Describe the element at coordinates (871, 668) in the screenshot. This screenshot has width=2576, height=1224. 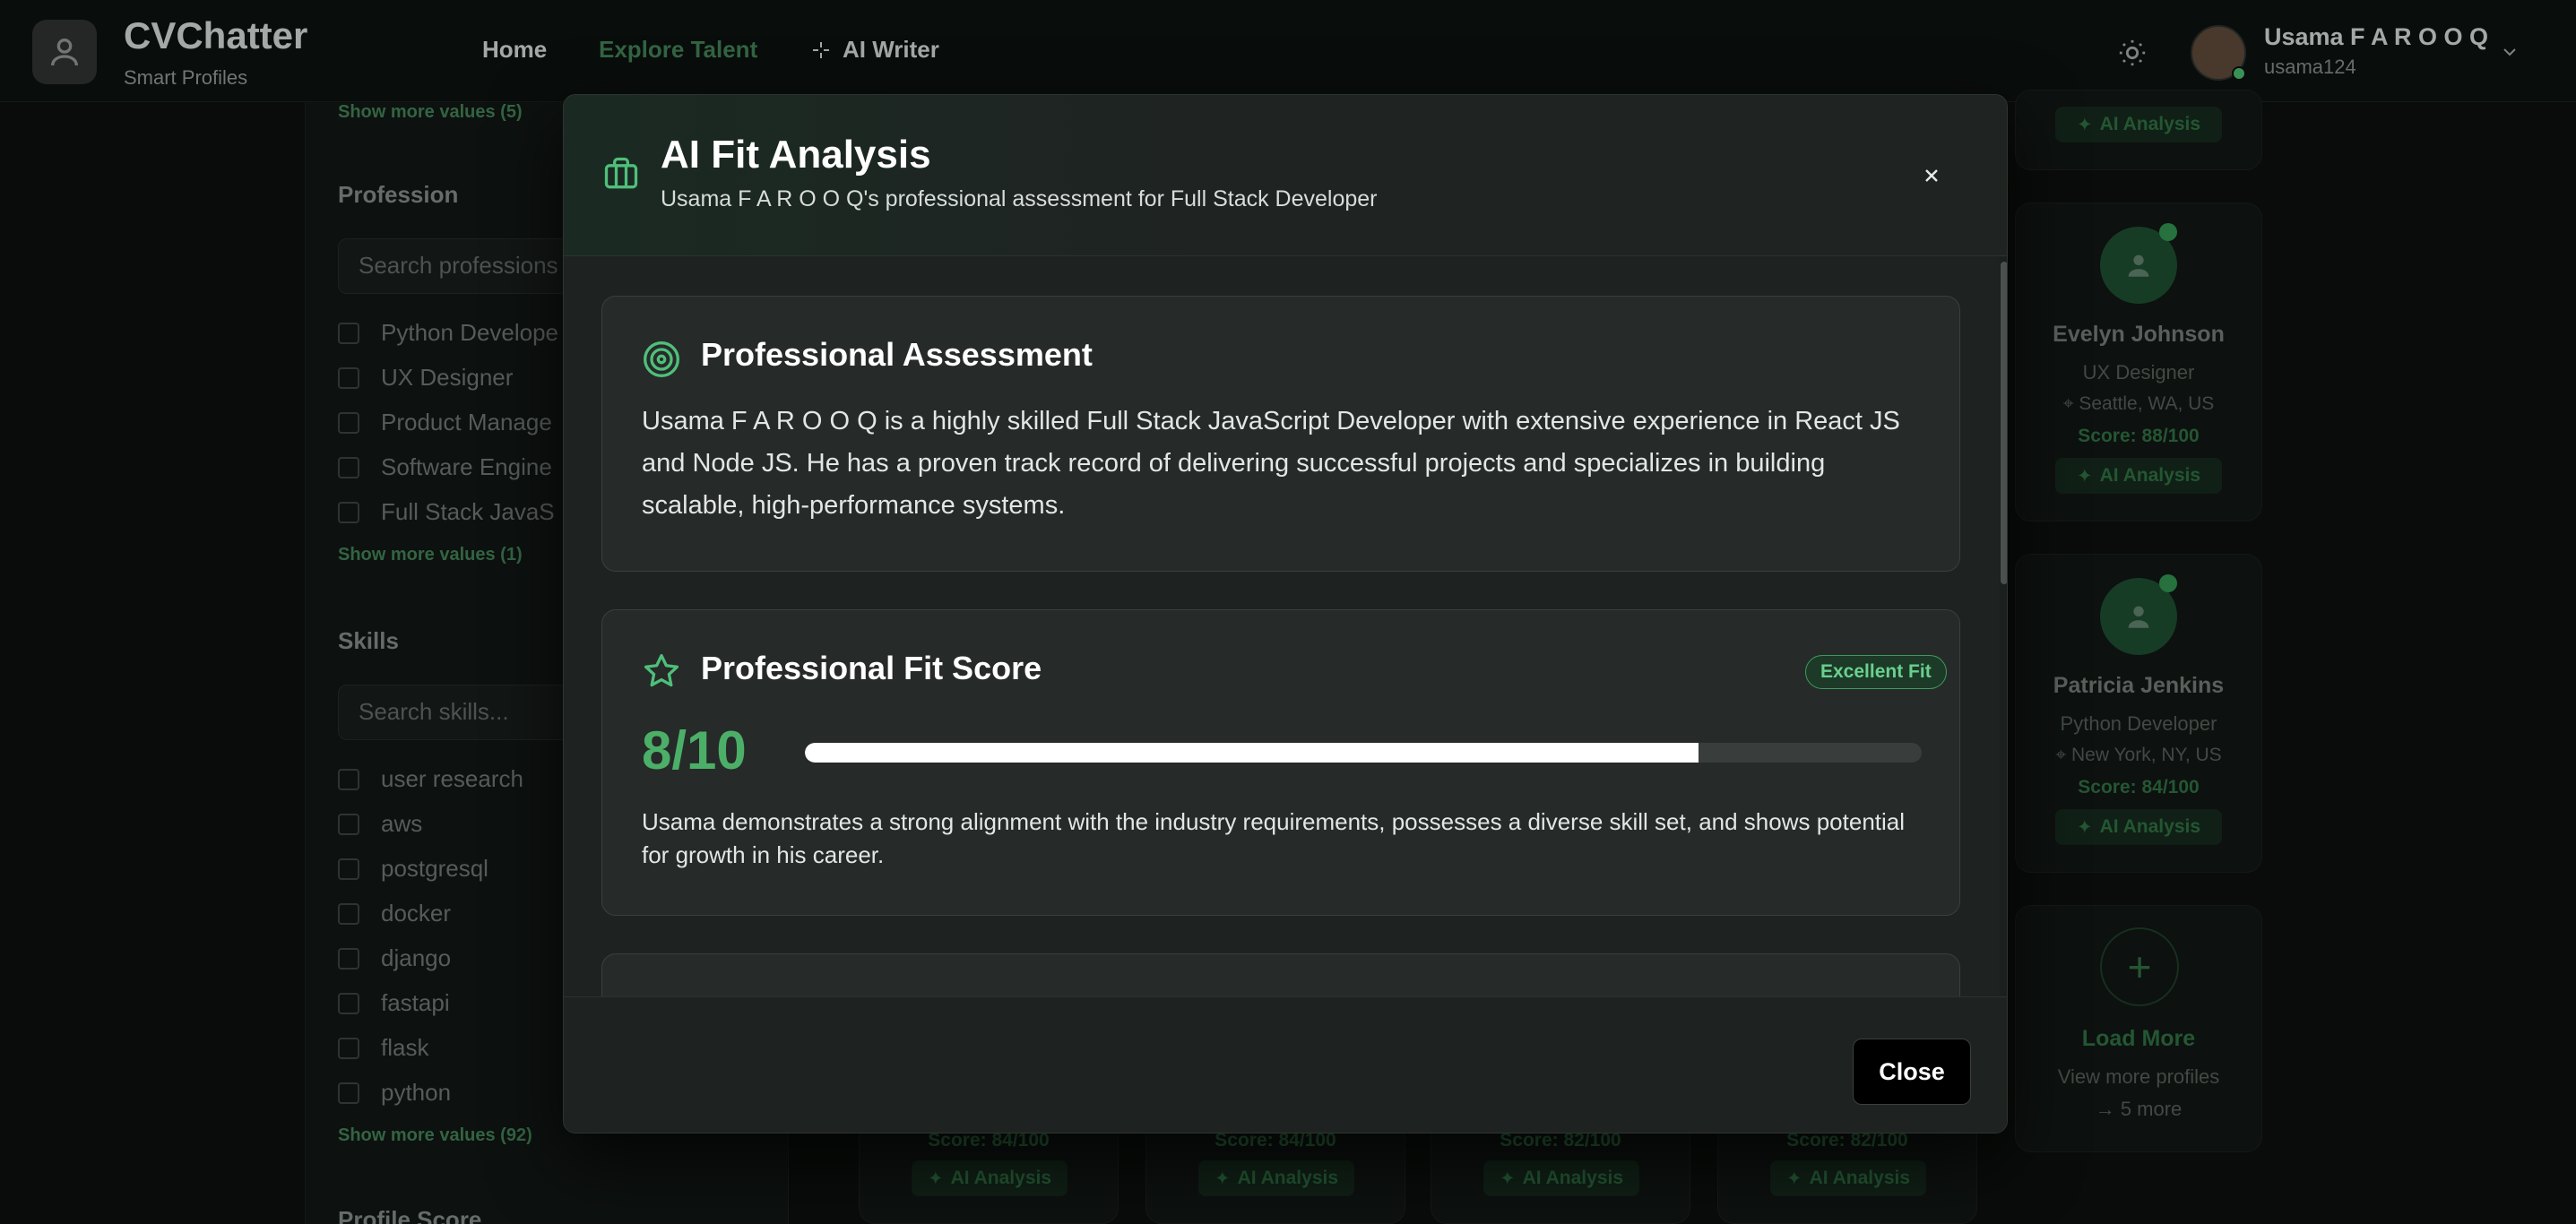
I see `fit-score-title: Professional Fit Score` at that location.